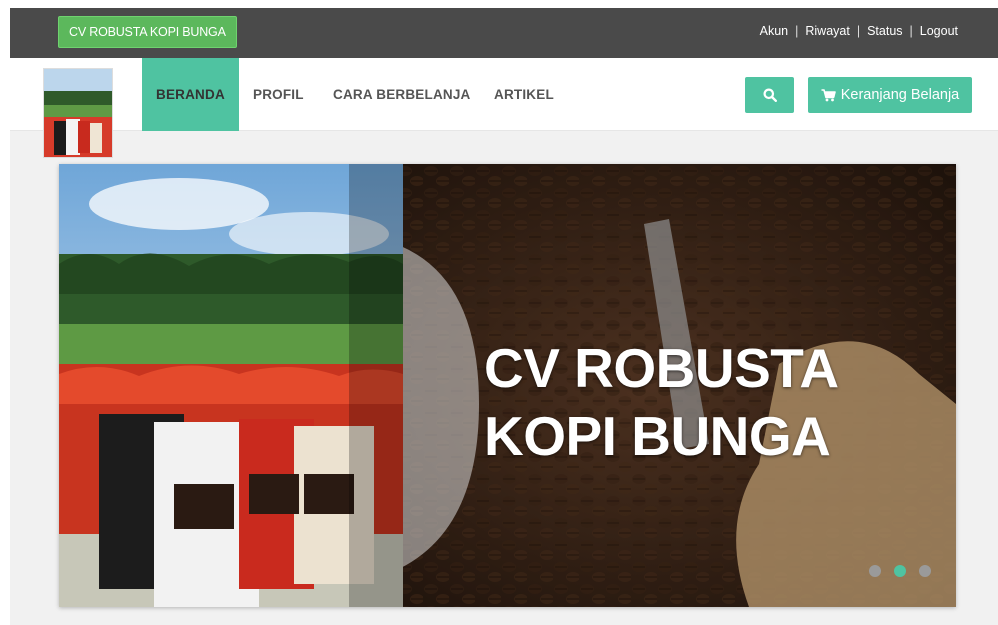  Describe the element at coordinates (827, 31) in the screenshot. I see `history-link: Riwayat` at that location.